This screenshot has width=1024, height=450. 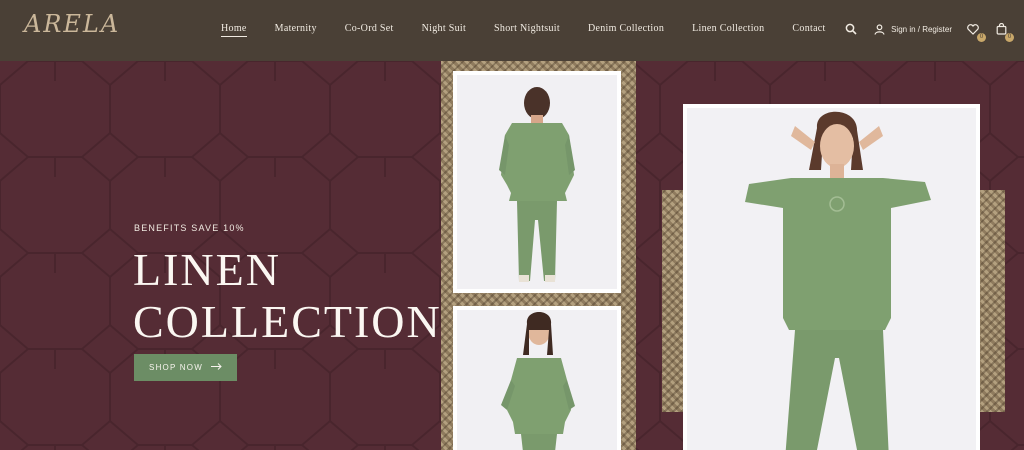 I want to click on hero-title-line-2: COLLECTION, so click(x=287, y=321).